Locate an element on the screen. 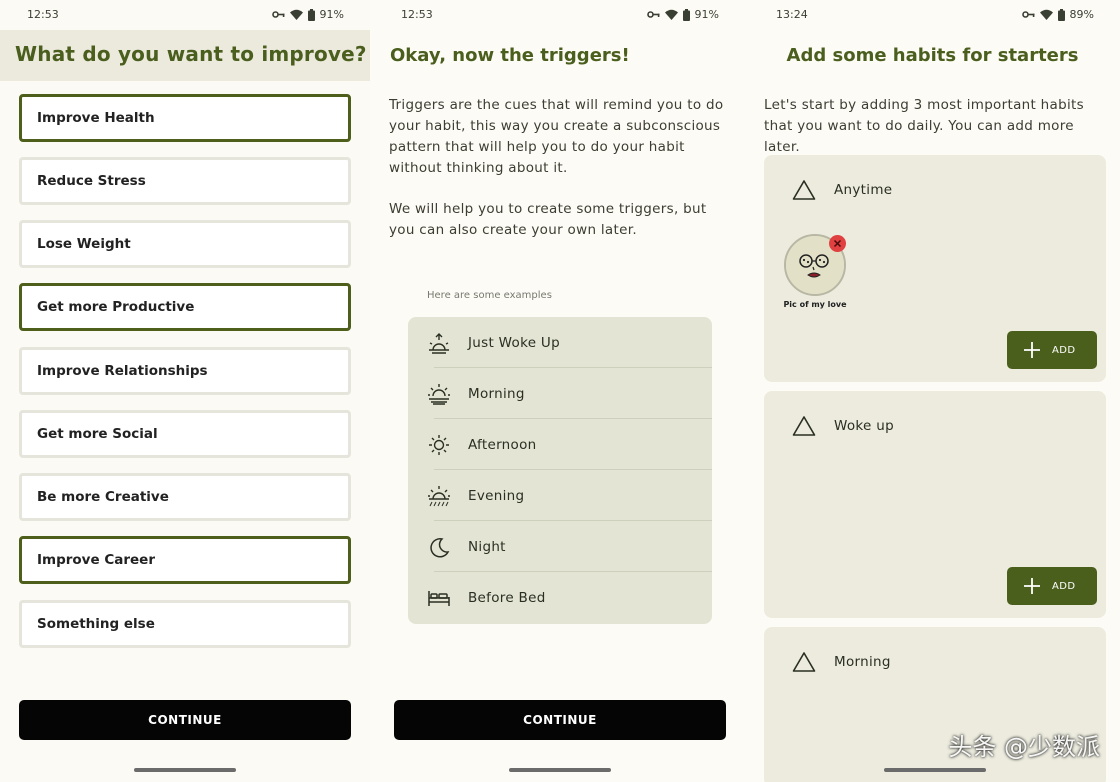 The width and height of the screenshot is (1120, 782). card-label: Morning is located at coordinates (862, 662).